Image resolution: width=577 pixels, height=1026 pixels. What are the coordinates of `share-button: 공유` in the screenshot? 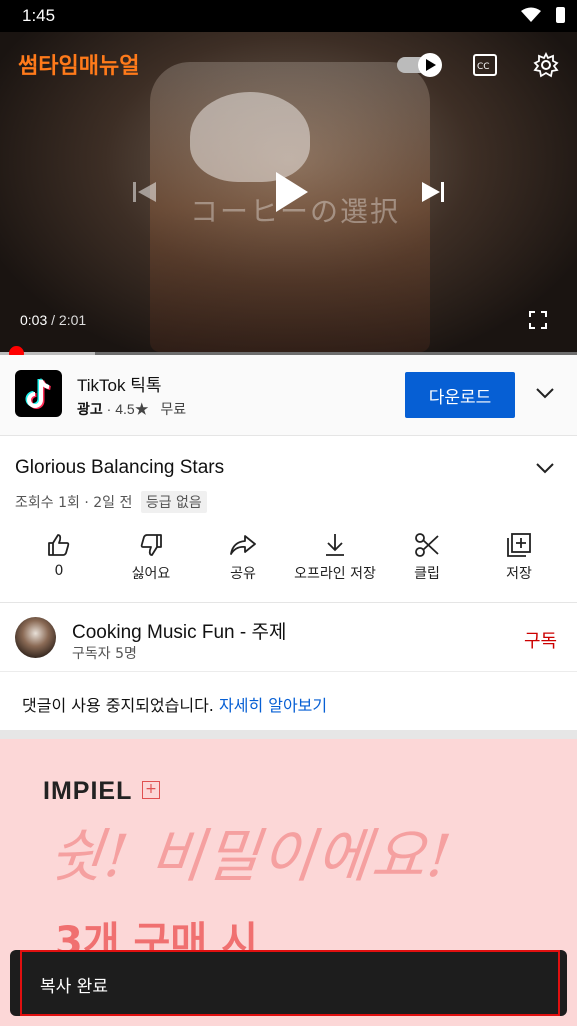 It's located at (243, 557).